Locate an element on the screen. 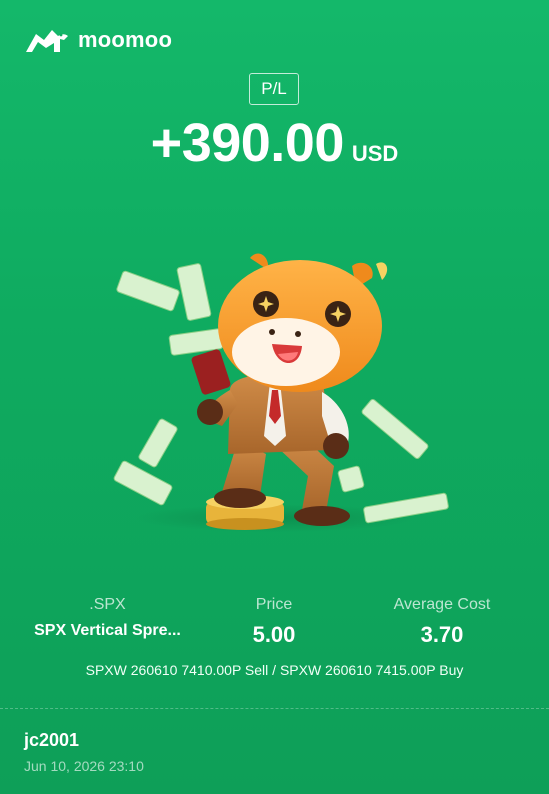 This screenshot has width=549, height=794. average-cost-label: Average Cost is located at coordinates (442, 604).